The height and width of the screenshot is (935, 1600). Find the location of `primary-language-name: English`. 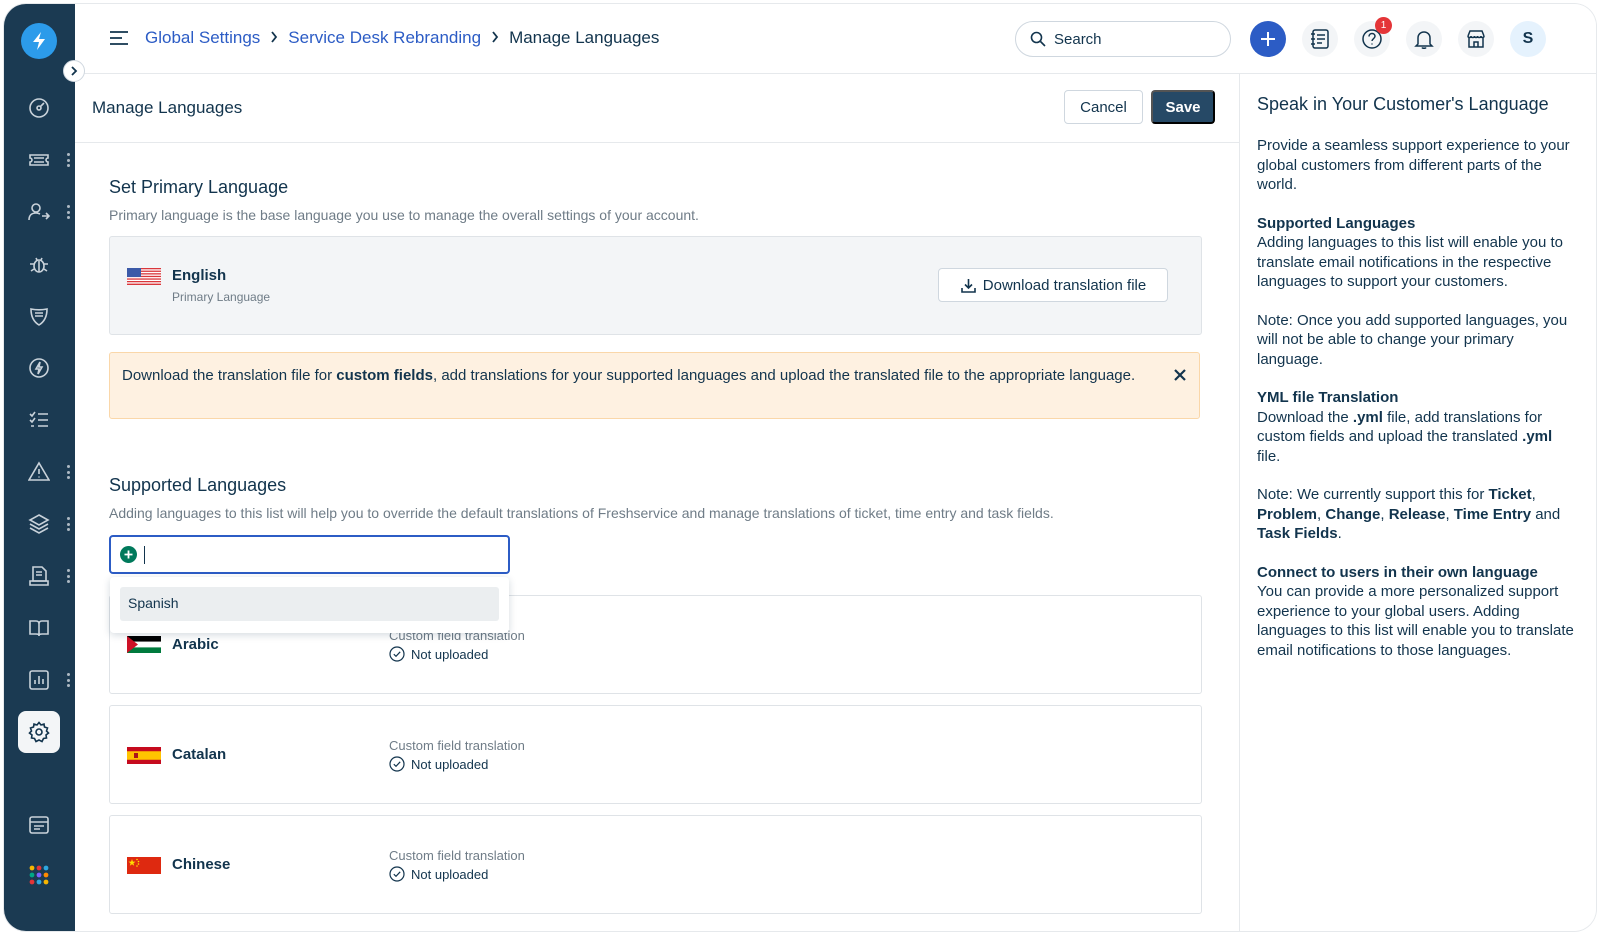

primary-language-name: English is located at coordinates (199, 275).